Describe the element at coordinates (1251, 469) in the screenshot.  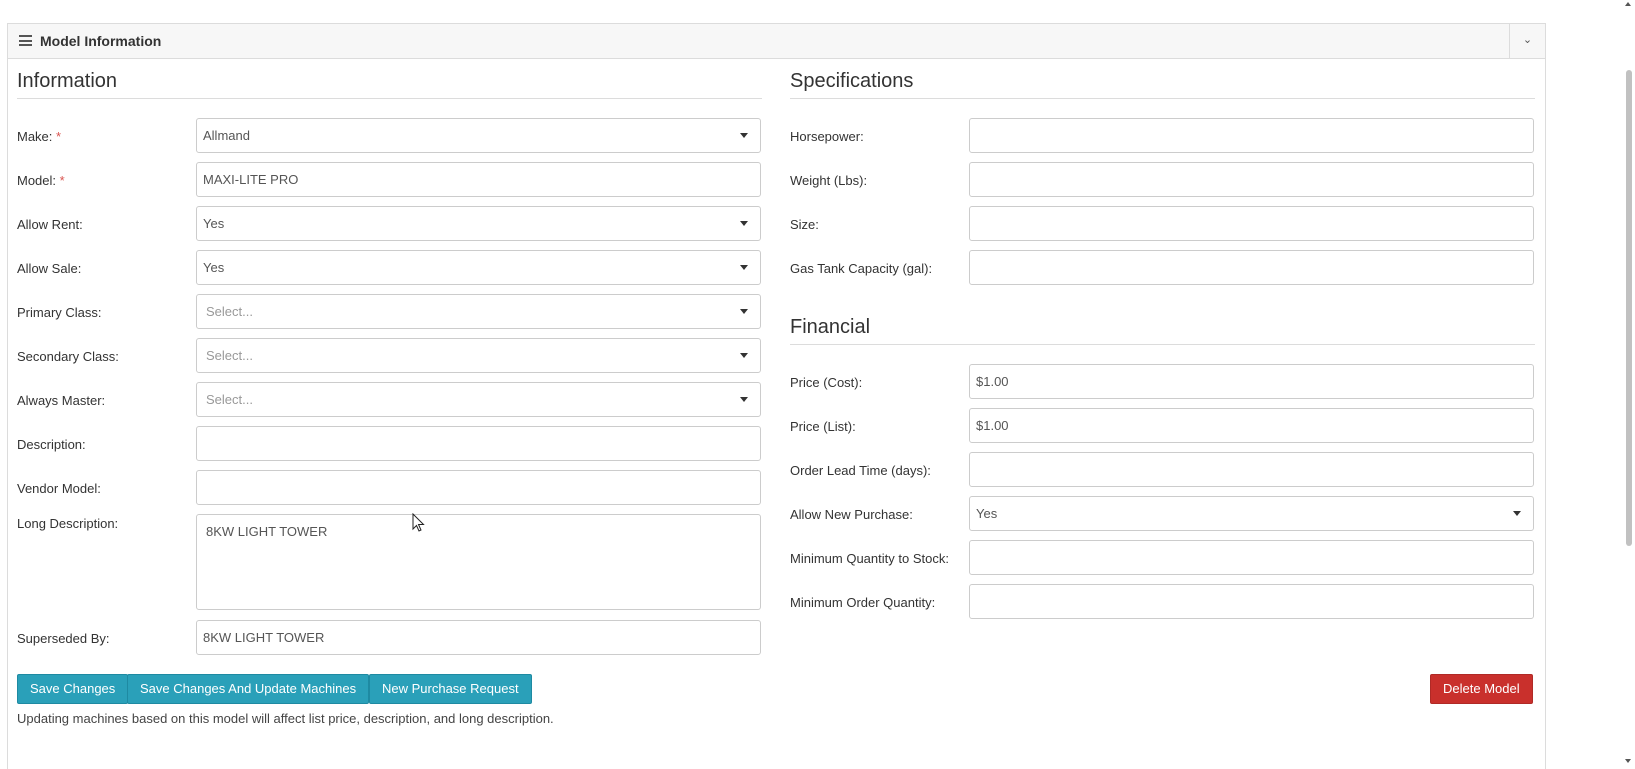
I see `lead-time-input` at that location.